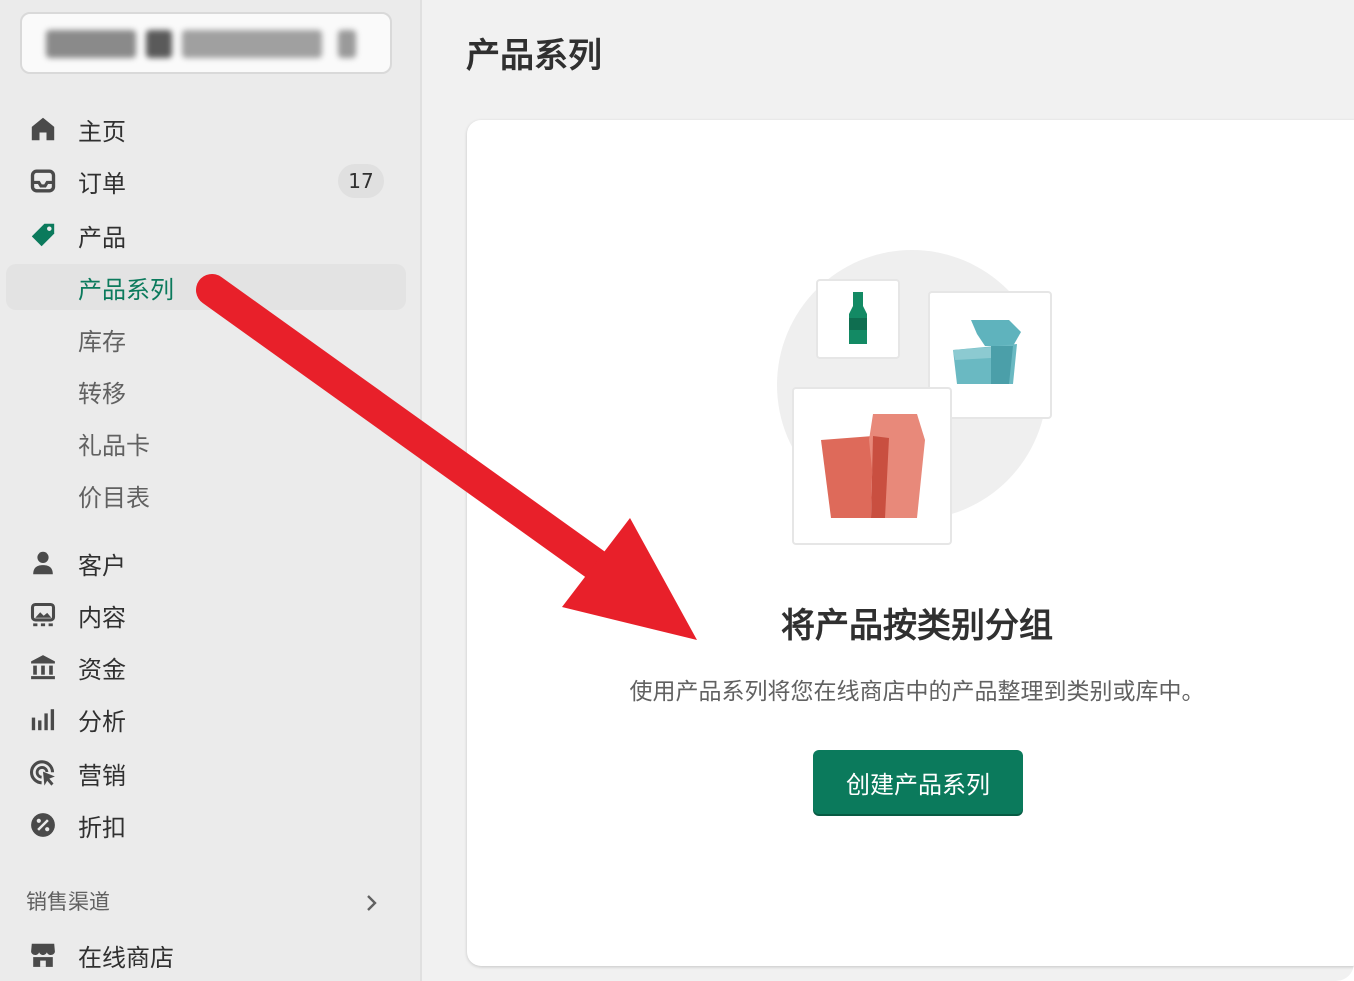  I want to click on sales-channels-heading: 销售渠道, so click(68, 902).